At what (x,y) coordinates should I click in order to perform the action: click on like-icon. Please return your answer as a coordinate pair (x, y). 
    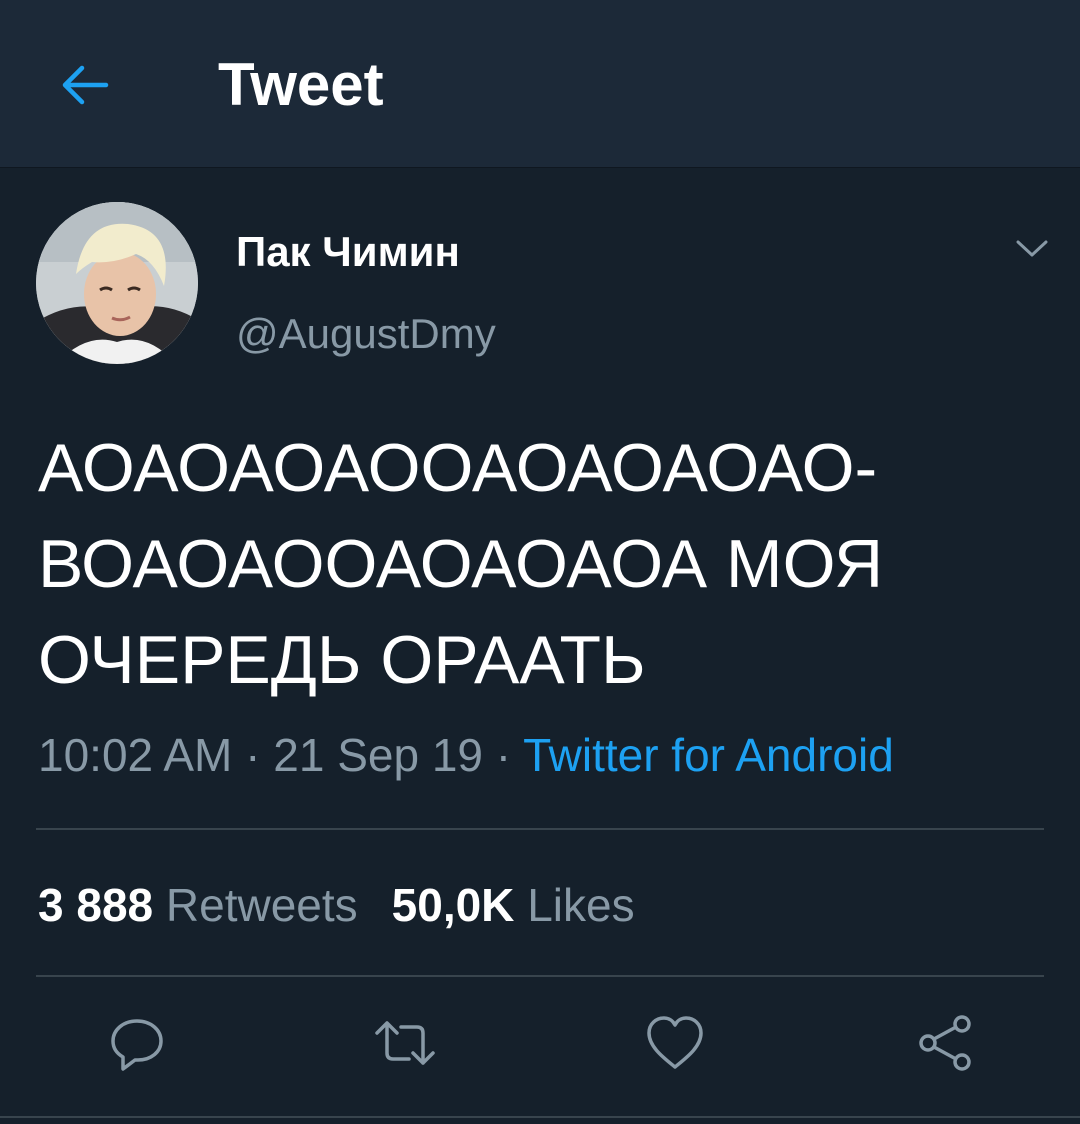
    Looking at the image, I should click on (675, 1042).